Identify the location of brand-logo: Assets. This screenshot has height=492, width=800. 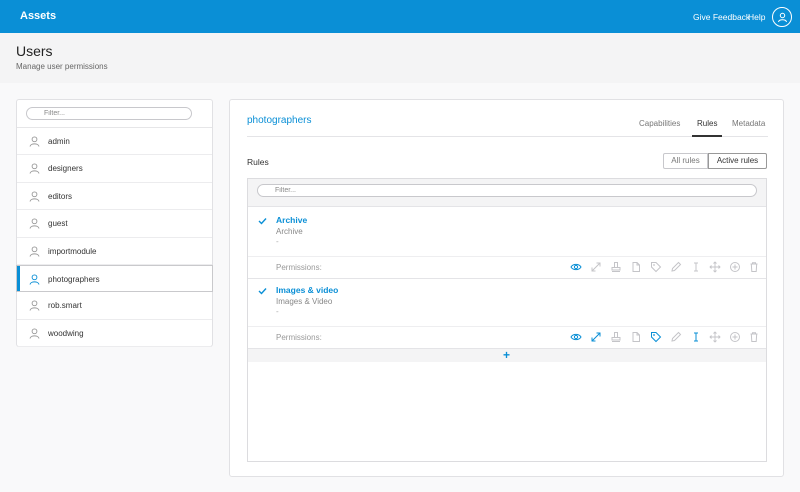
(38, 16).